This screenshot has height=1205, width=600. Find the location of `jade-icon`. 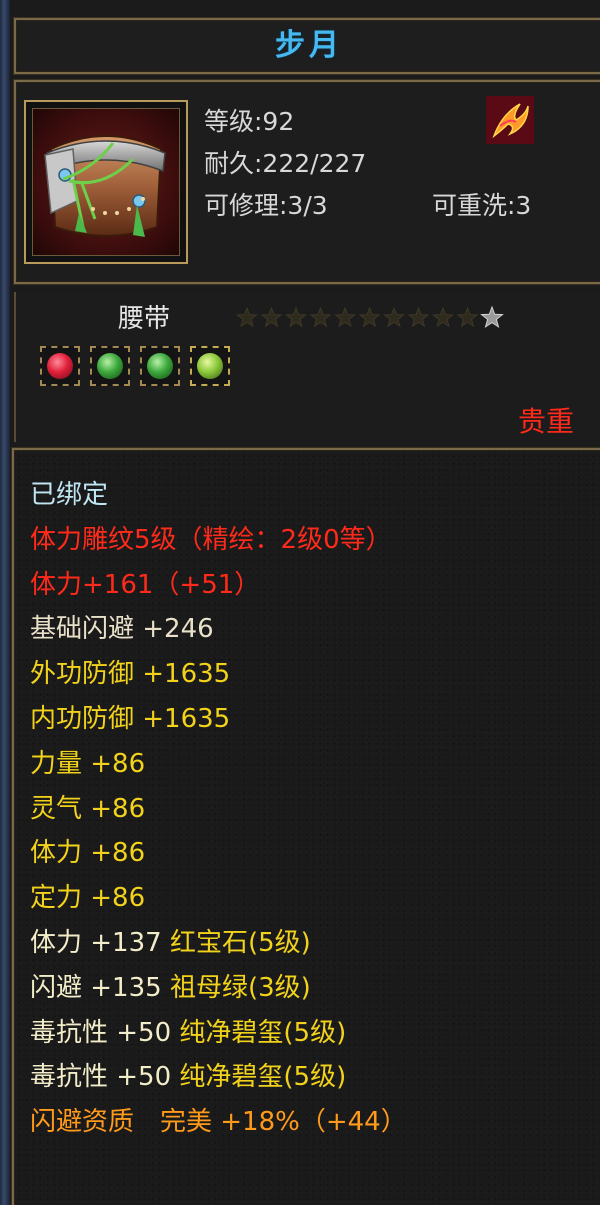

jade-icon is located at coordinates (210, 366).